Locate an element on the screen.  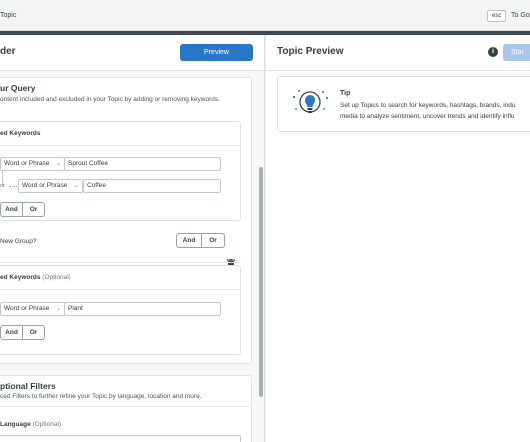
excluded-keywords-header: ed Keywords (Optional) is located at coordinates (120, 278).